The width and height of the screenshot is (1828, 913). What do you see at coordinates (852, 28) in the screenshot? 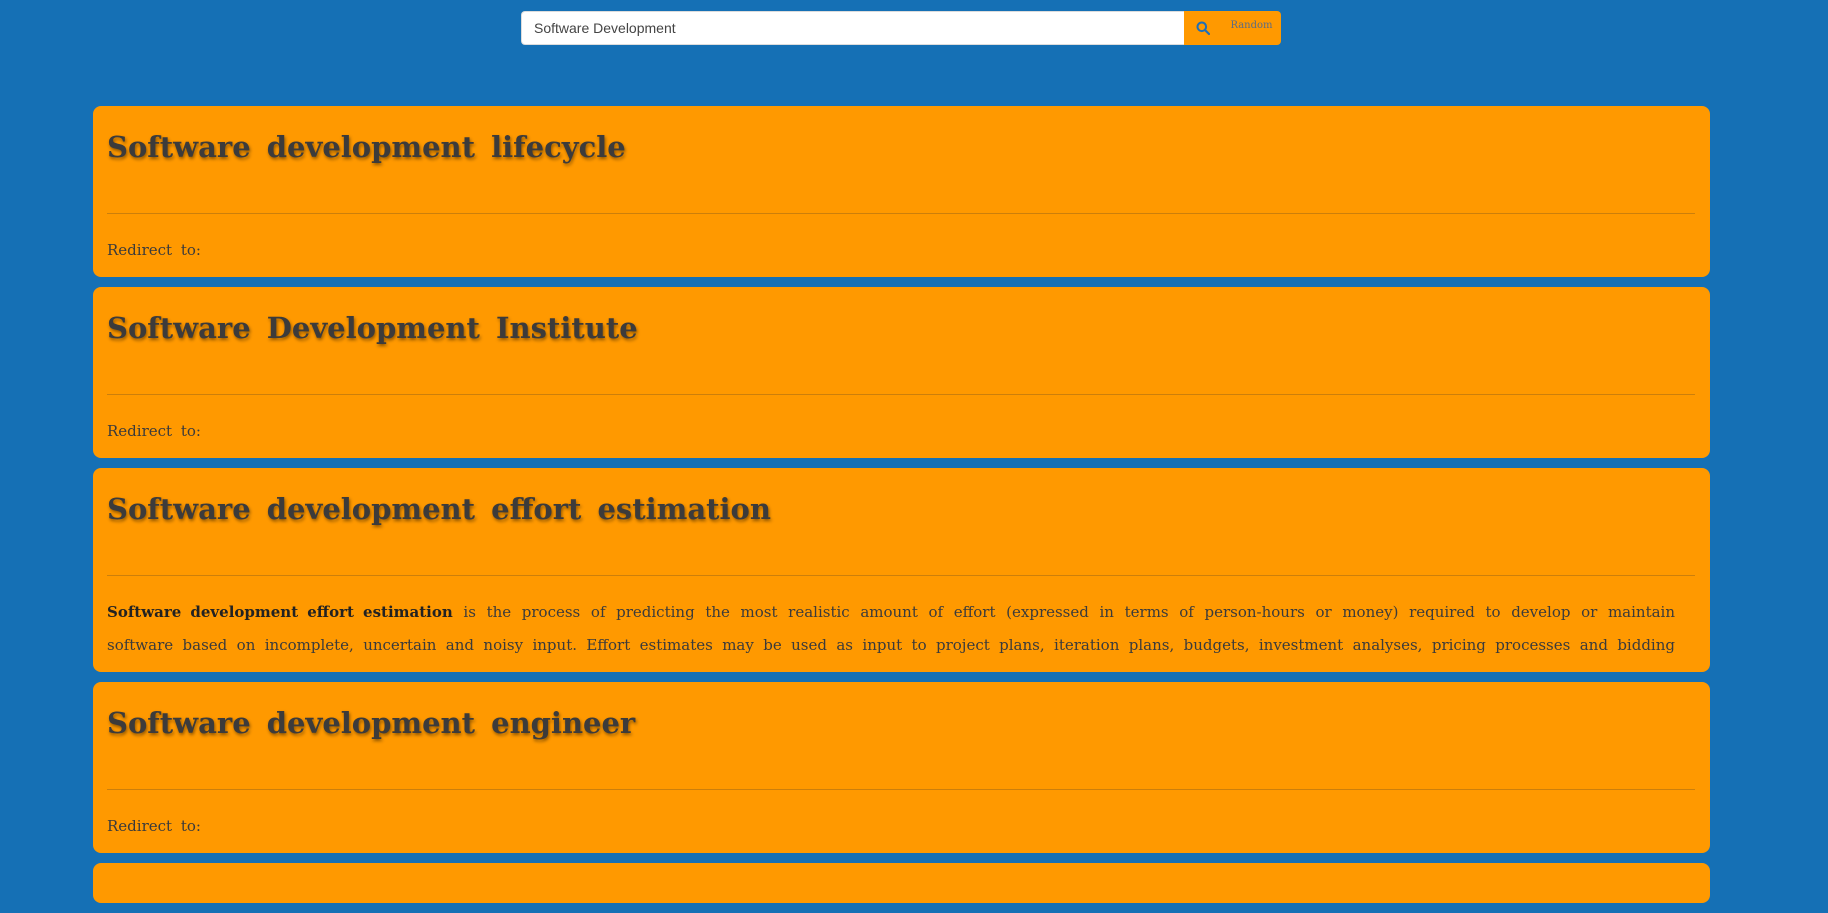
I see `search-input` at bounding box center [852, 28].